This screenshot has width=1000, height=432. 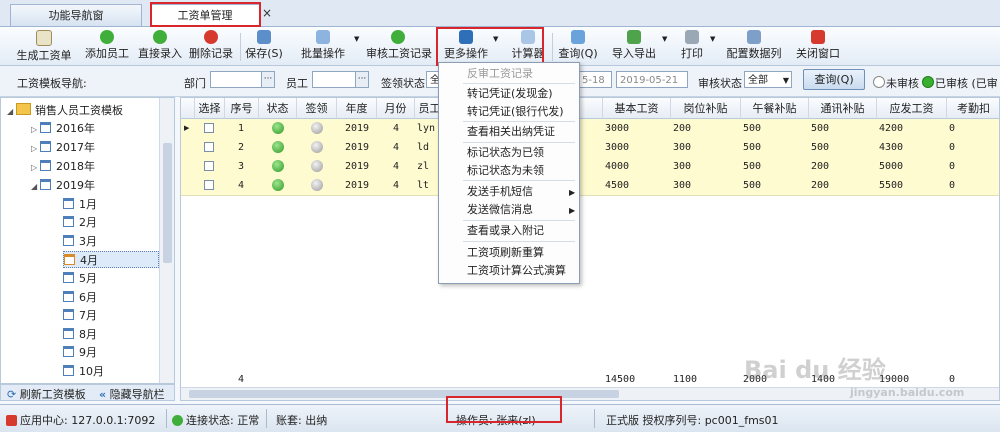 What do you see at coordinates (80, 297) in the screenshot?
I see `tree-month-6: 6月` at bounding box center [80, 297].